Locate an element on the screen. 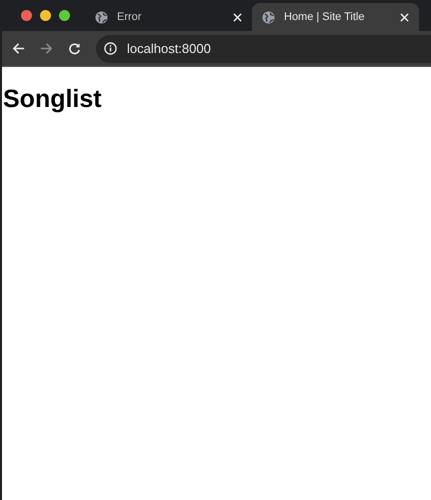 The width and height of the screenshot is (431, 500). tab-title: Error is located at coordinates (129, 17).